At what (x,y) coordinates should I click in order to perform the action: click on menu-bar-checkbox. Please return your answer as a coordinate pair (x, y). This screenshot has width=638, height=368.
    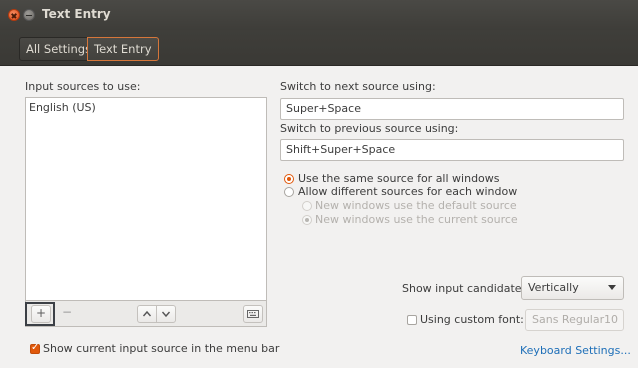
    Looking at the image, I should click on (35, 348).